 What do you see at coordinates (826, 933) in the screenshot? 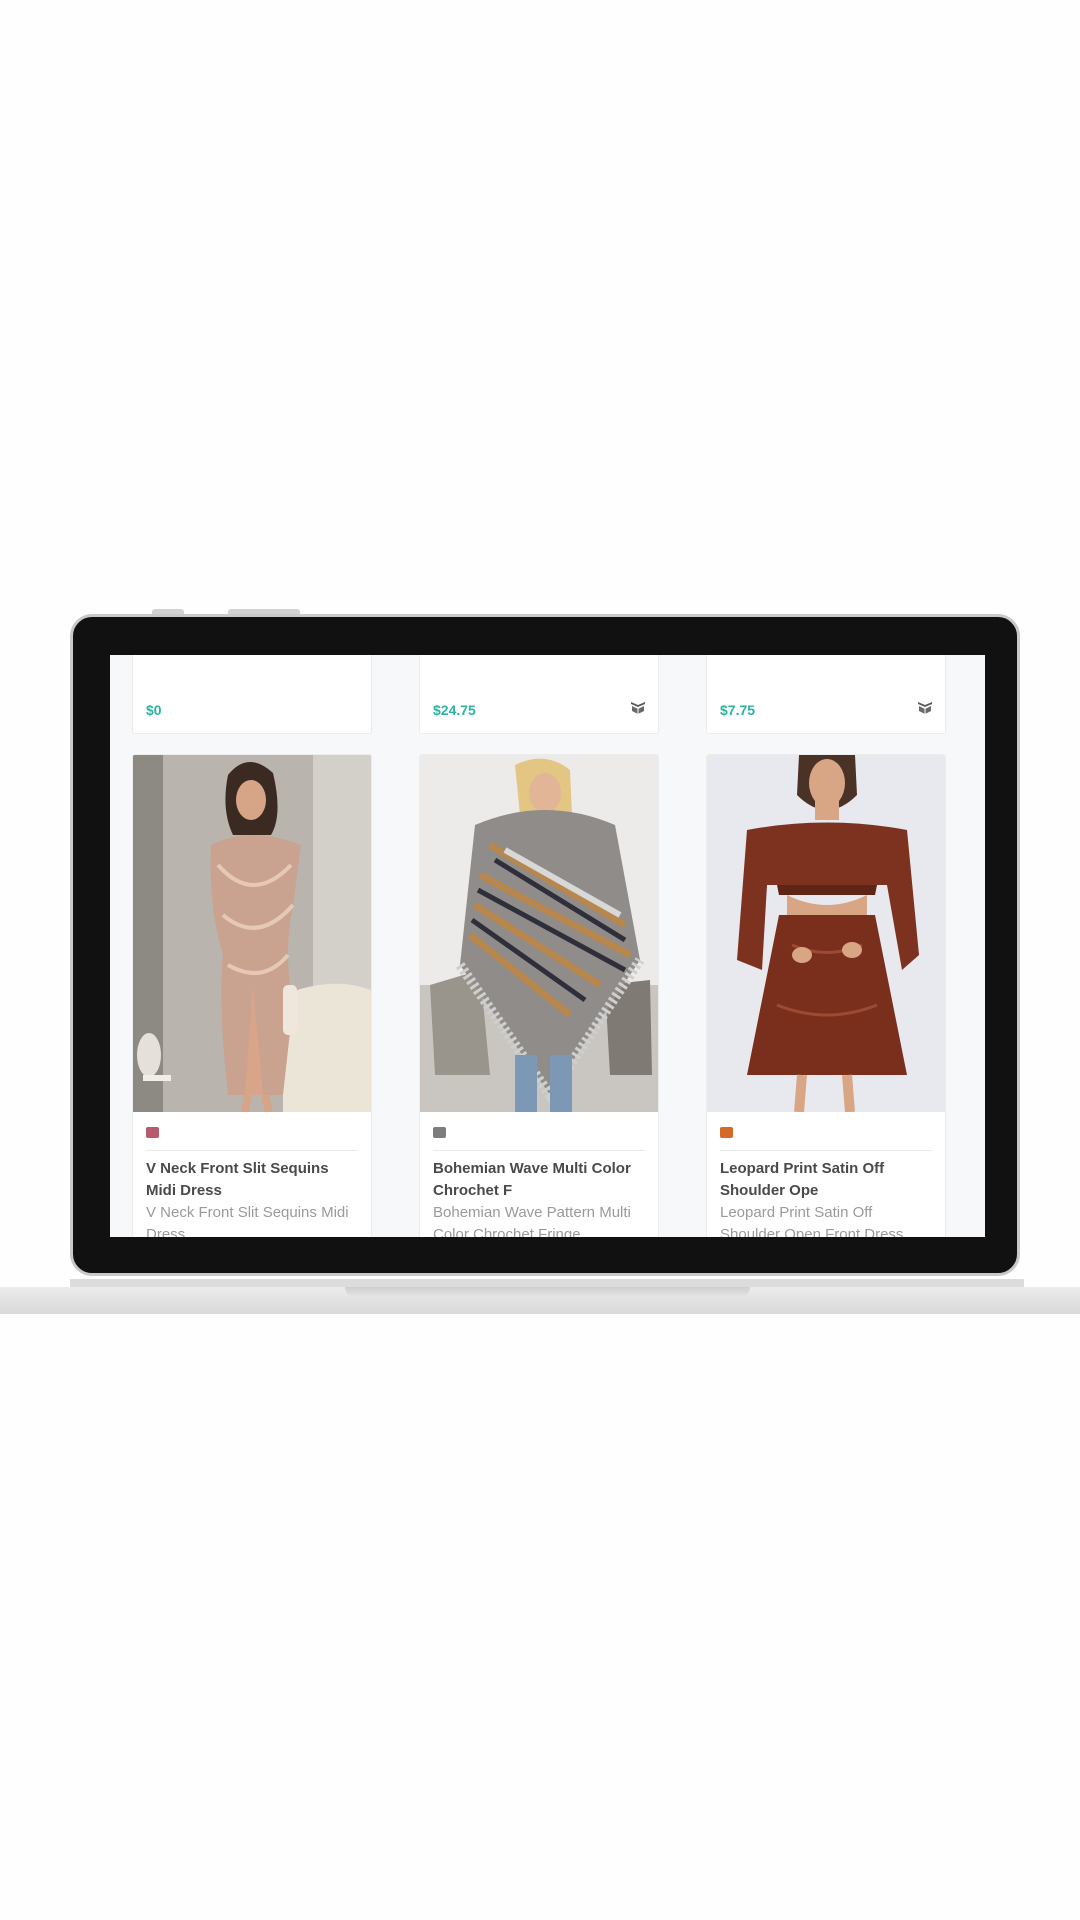
I see `product-image-satin-dress` at bounding box center [826, 933].